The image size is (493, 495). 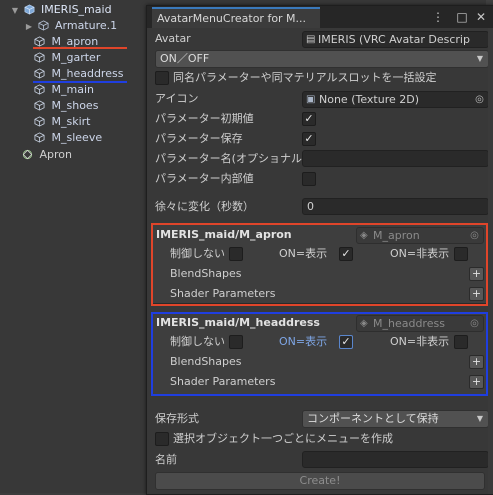 I want to click on apron-underline, so click(x=80, y=48).